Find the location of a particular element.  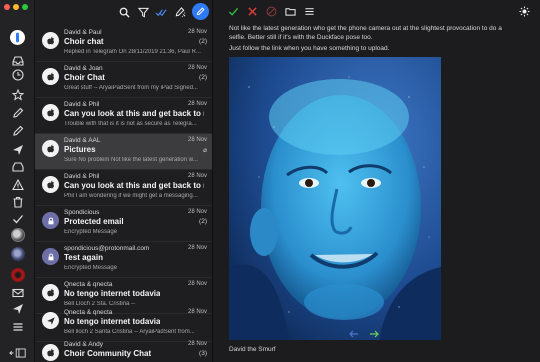

spam-icon is located at coordinates (271, 11).